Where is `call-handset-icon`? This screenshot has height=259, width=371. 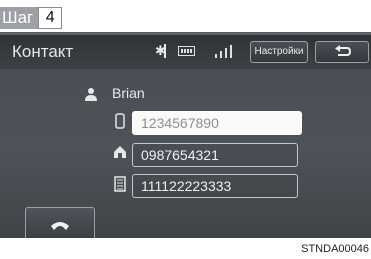
call-handset-icon is located at coordinates (60, 226).